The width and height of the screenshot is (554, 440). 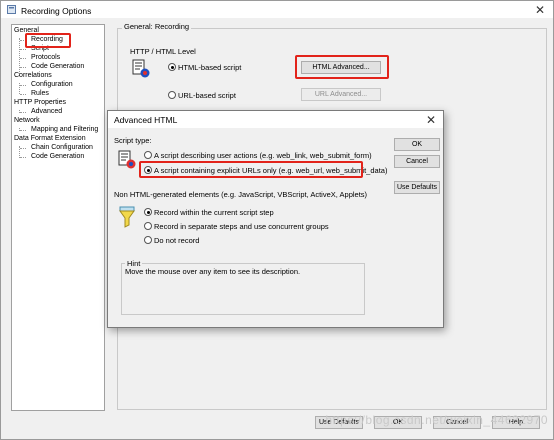 I want to click on tree-item-data-format-extension: Data Format Extension, so click(x=50, y=138).